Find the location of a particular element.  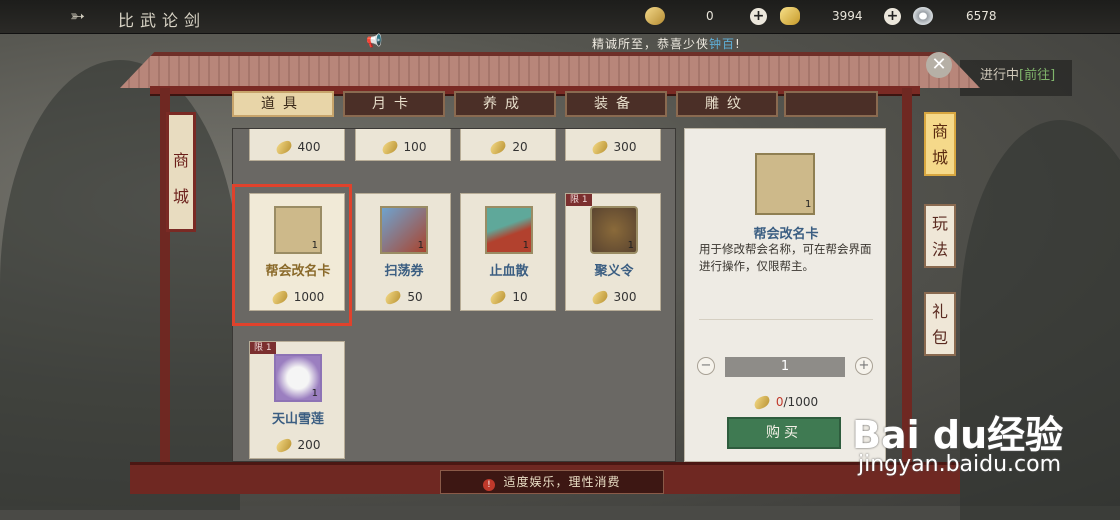

total-price: /1000 is located at coordinates (801, 402).